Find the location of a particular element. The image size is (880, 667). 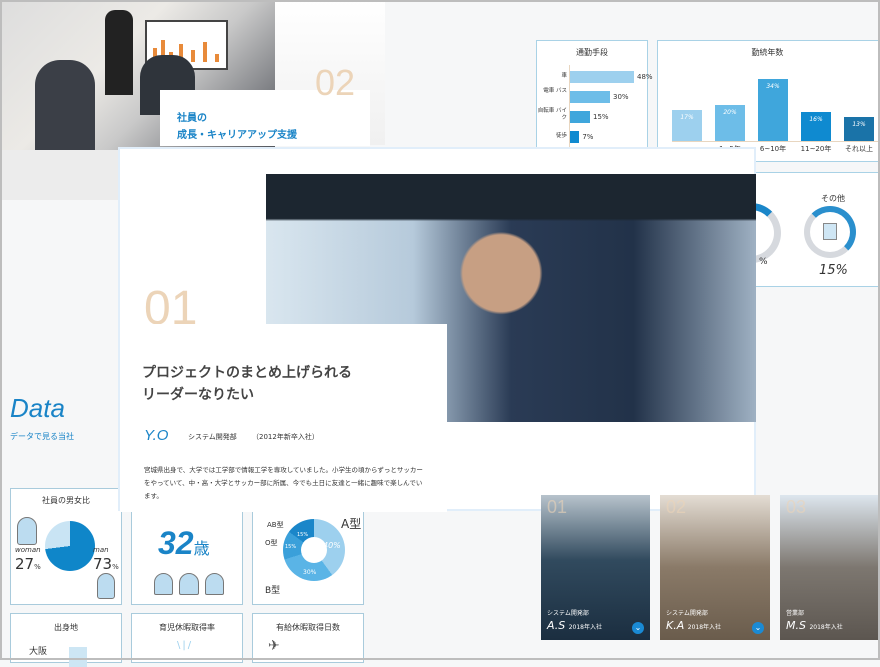

staff-name: M.S 2018年入社 is located at coordinates (814, 625).